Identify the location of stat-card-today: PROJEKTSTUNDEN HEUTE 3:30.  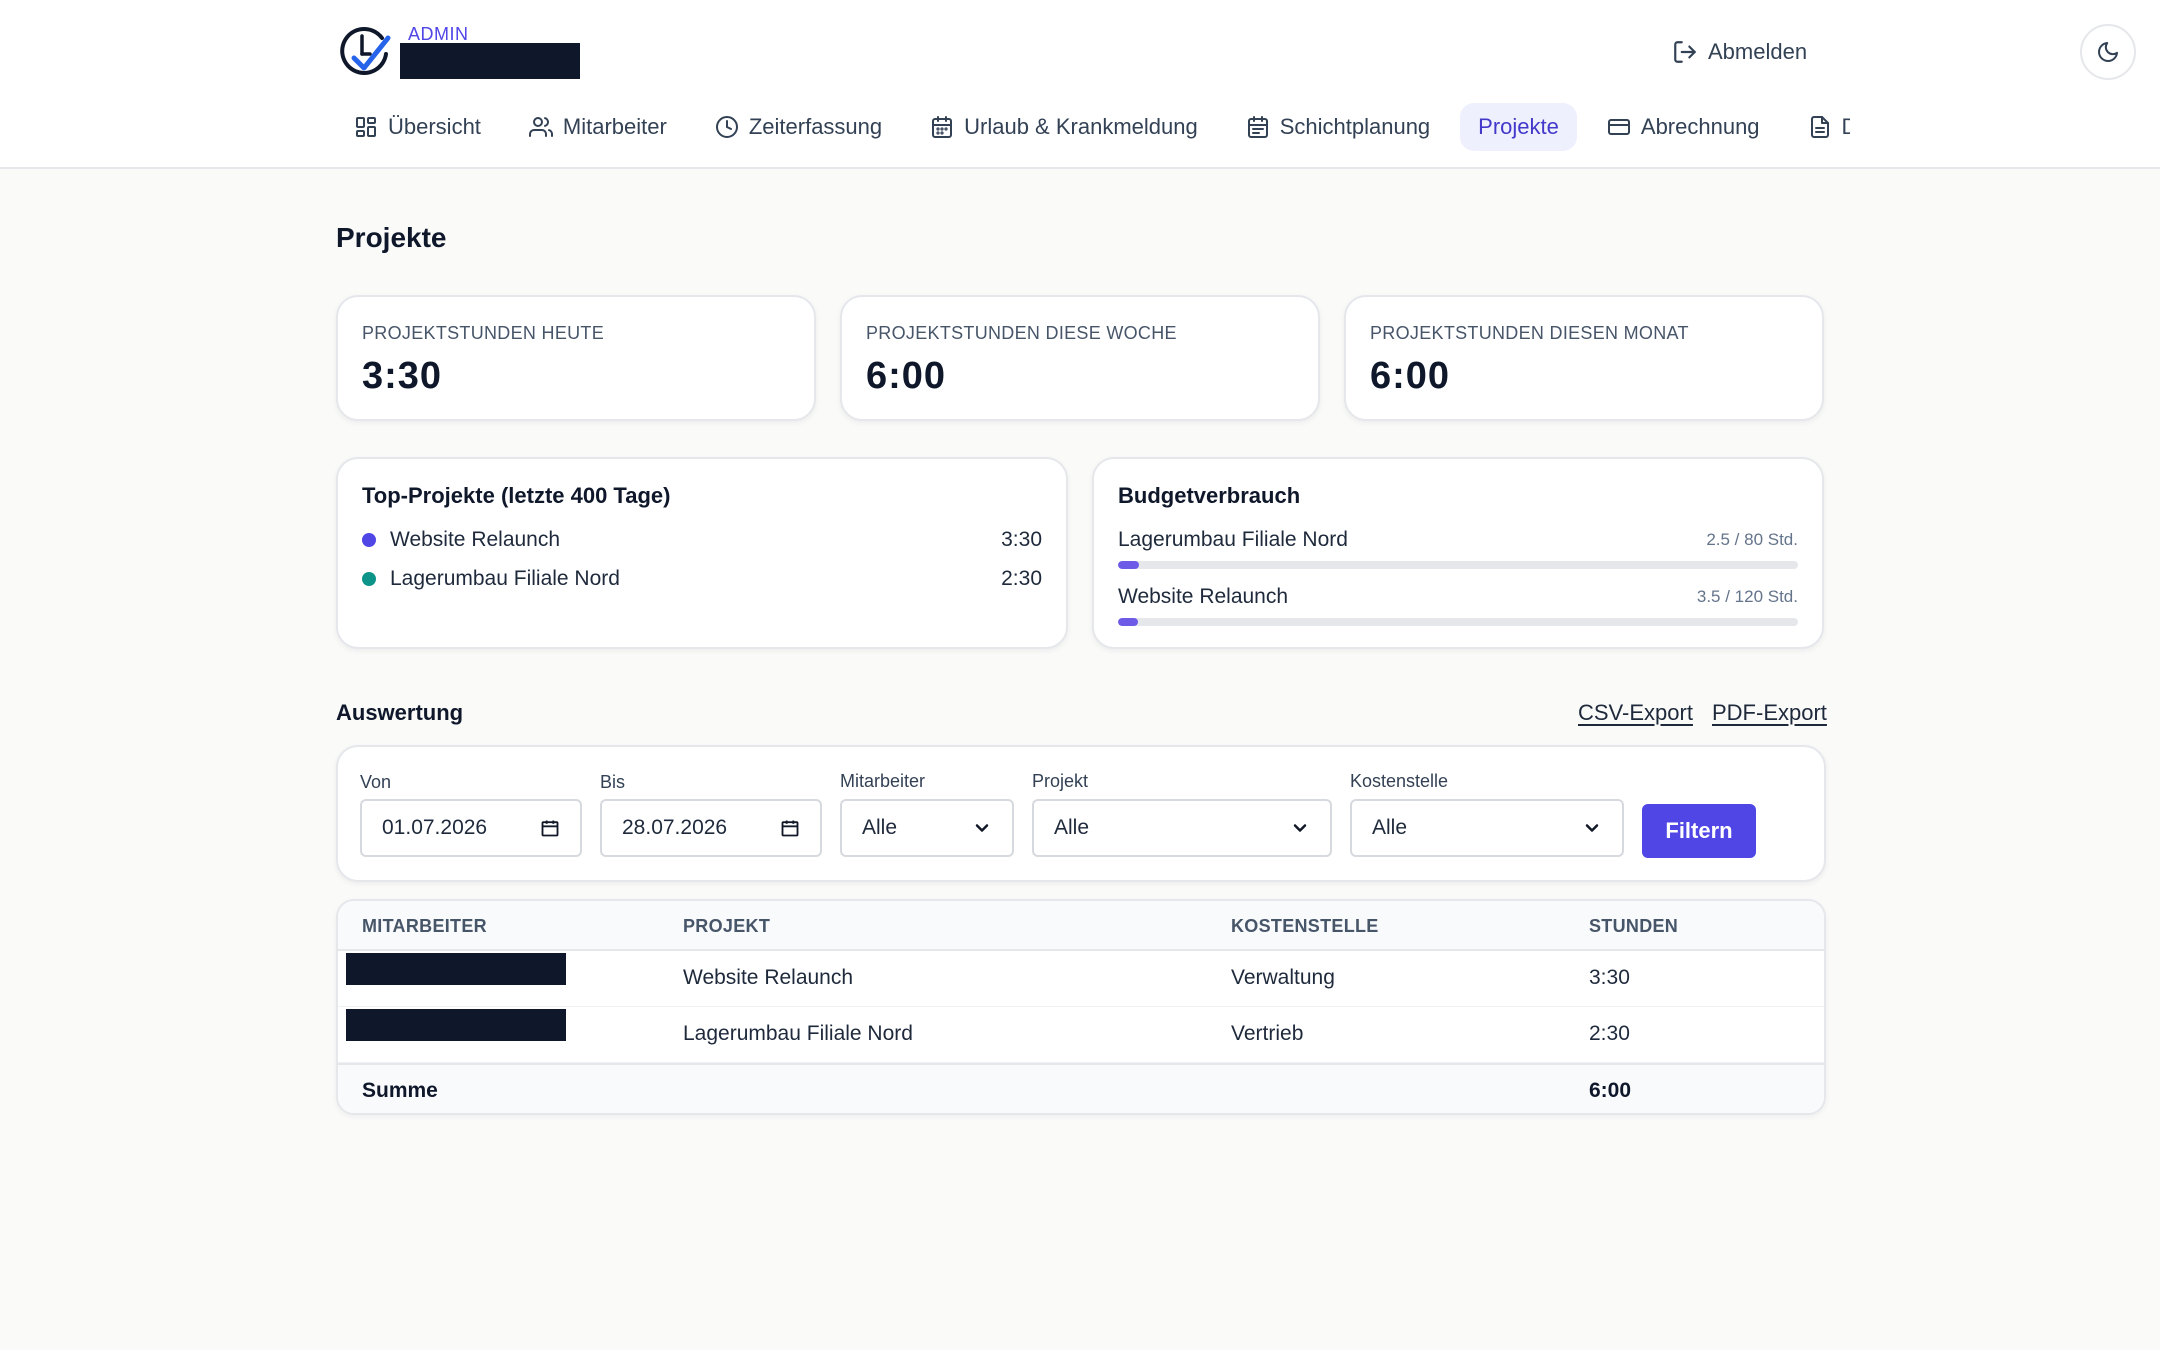
(576, 358).